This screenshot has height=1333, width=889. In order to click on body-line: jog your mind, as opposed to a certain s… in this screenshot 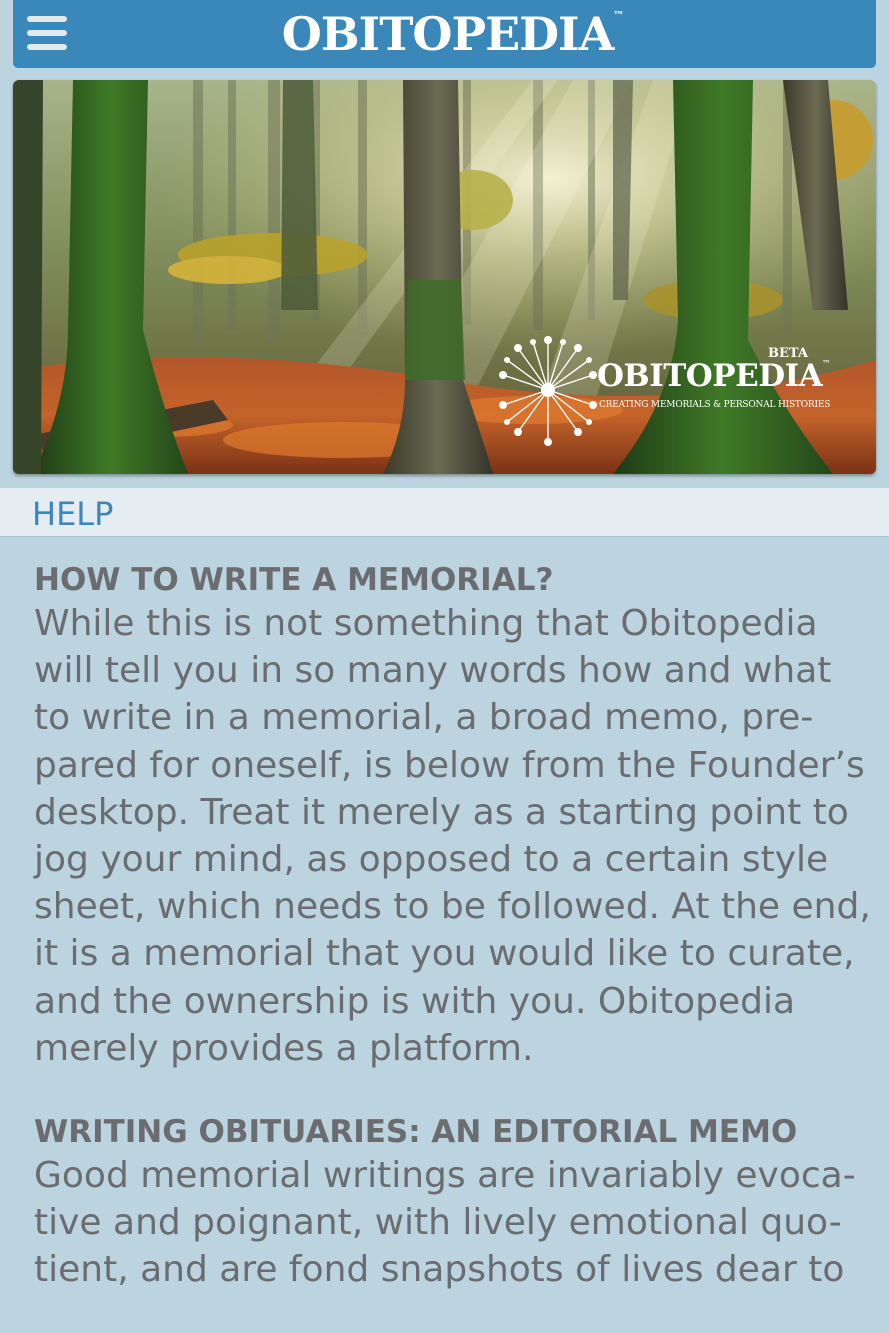, I will do `click(431, 860)`.